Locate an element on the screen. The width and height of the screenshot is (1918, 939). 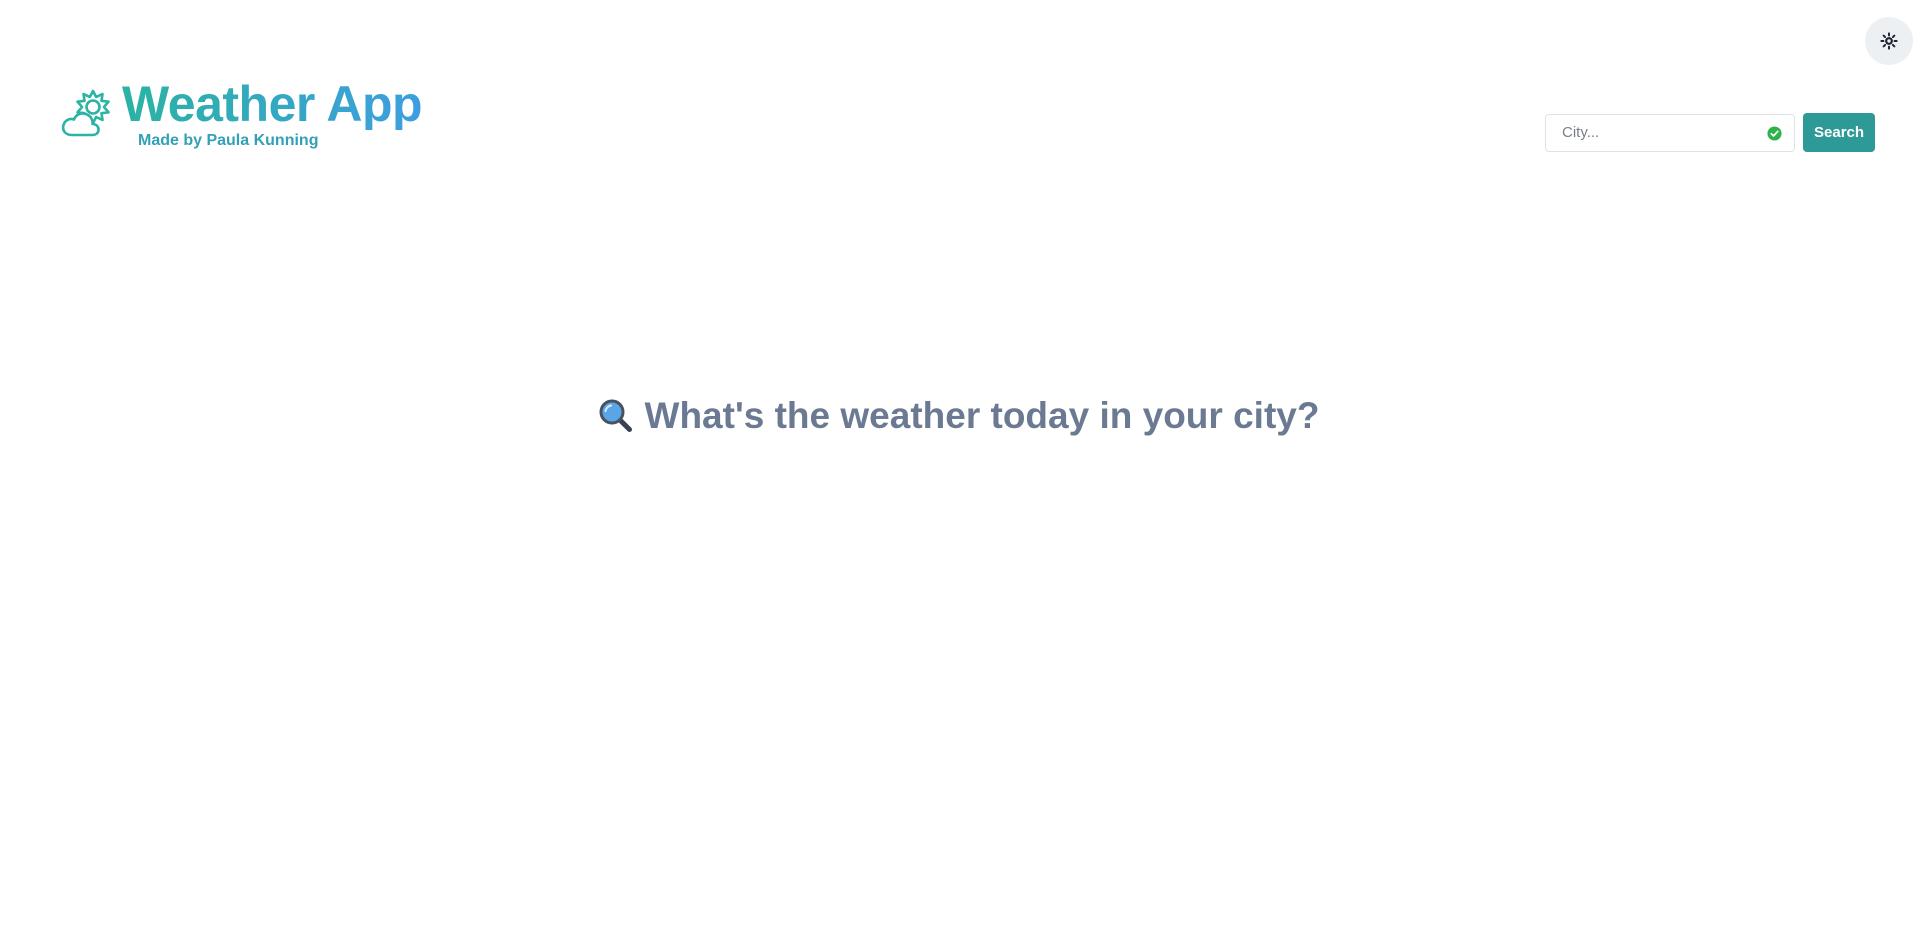
brand-text: Weather App Made by Paula Kunning is located at coordinates (272, 113).